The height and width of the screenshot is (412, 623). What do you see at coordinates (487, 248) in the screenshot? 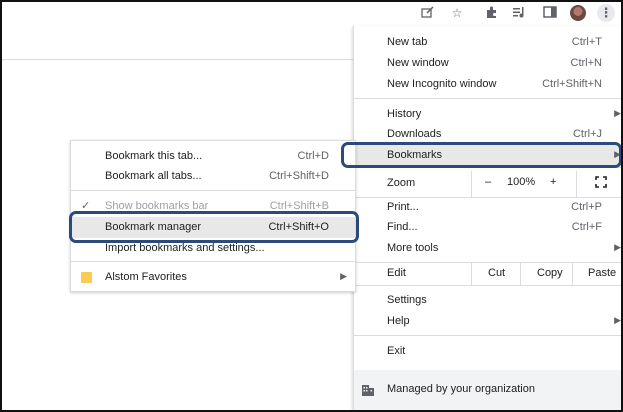
I see `menu-item-more-tools: More tools ▶` at bounding box center [487, 248].